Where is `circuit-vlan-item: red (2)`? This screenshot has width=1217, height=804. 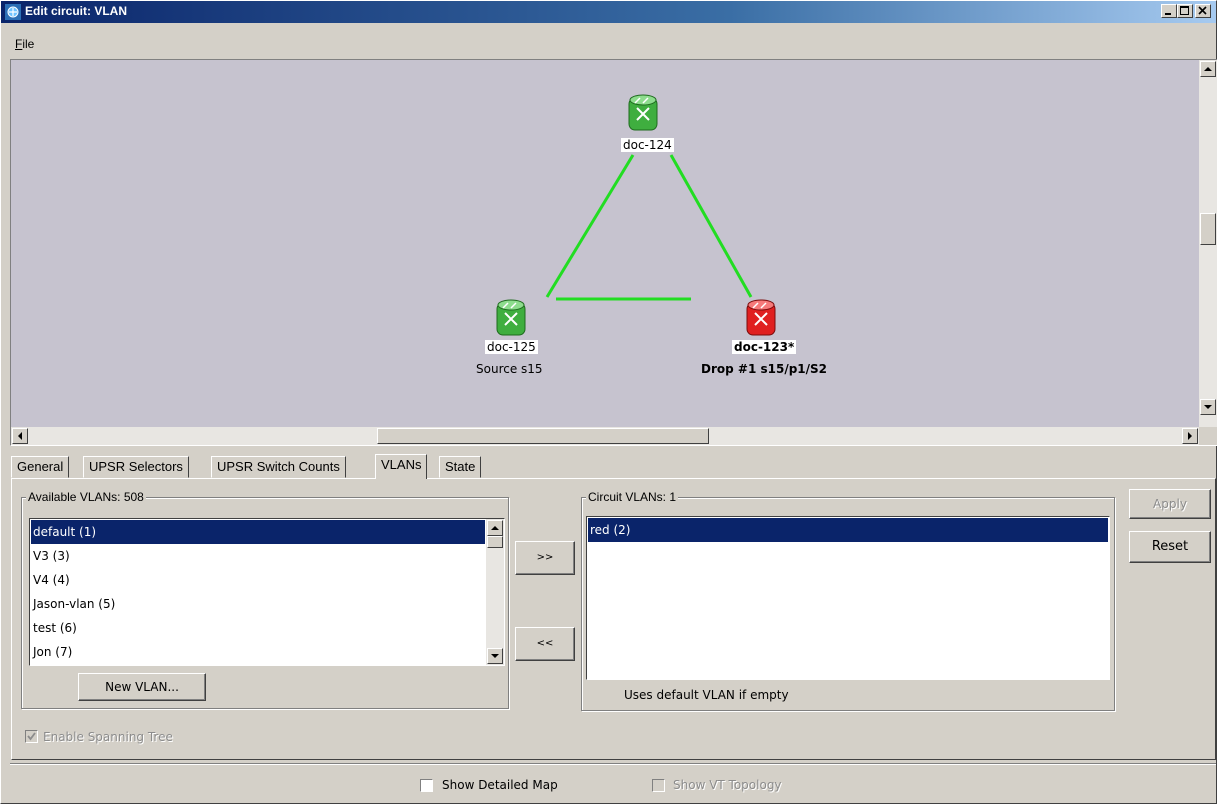
circuit-vlan-item: red (2) is located at coordinates (848, 530).